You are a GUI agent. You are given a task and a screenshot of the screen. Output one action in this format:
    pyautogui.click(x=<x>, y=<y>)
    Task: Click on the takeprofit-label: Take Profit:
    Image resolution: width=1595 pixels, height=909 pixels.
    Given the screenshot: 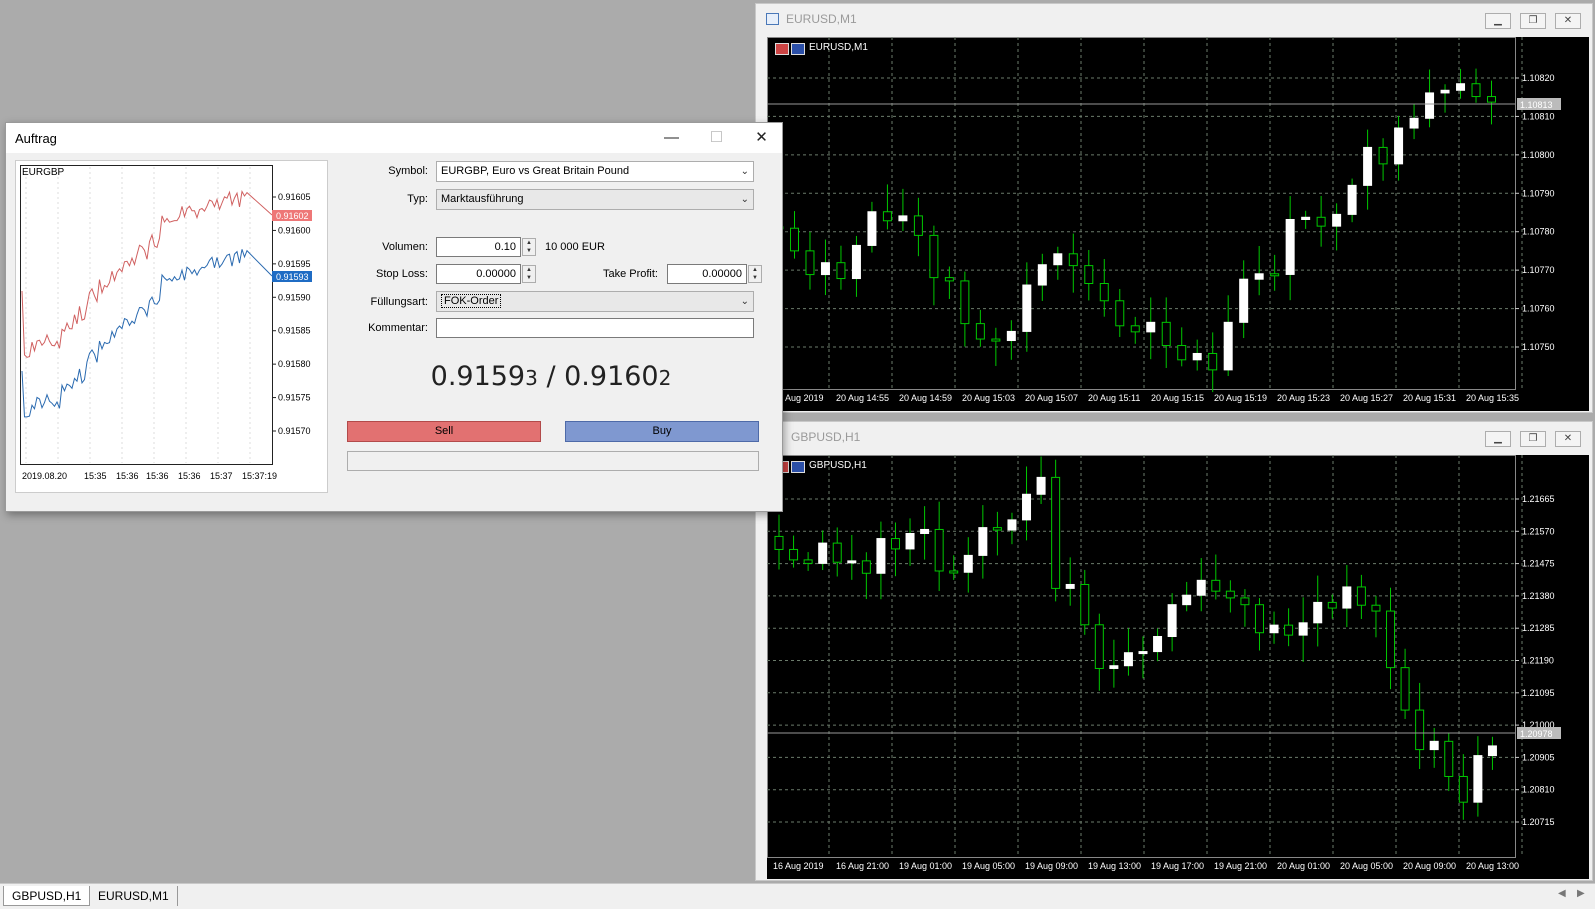 What is the action you would take?
    pyautogui.click(x=630, y=274)
    